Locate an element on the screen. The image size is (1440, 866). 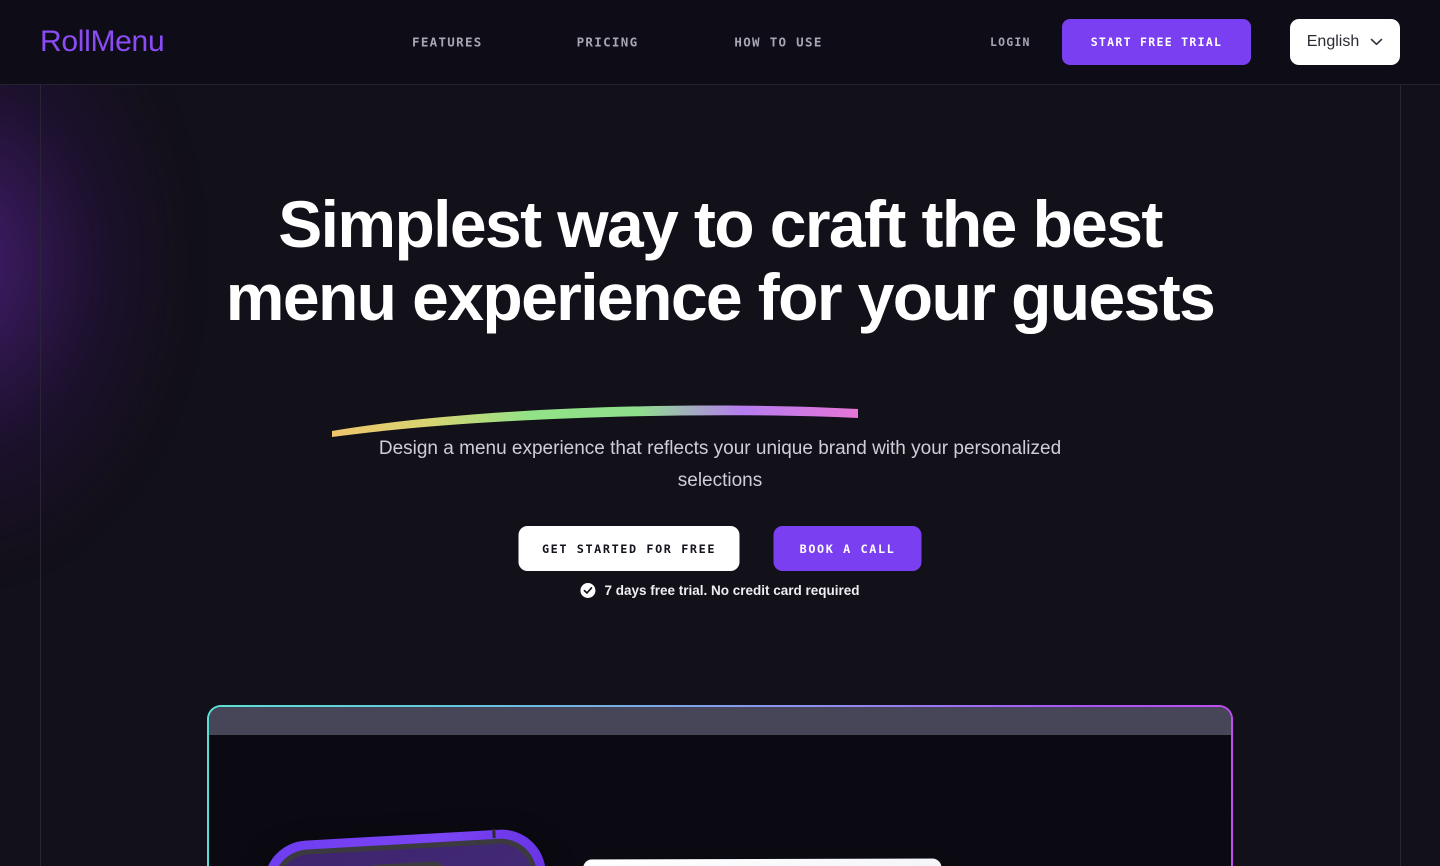
nav-item-how-to-use: HOW TO USE is located at coordinates (778, 42).